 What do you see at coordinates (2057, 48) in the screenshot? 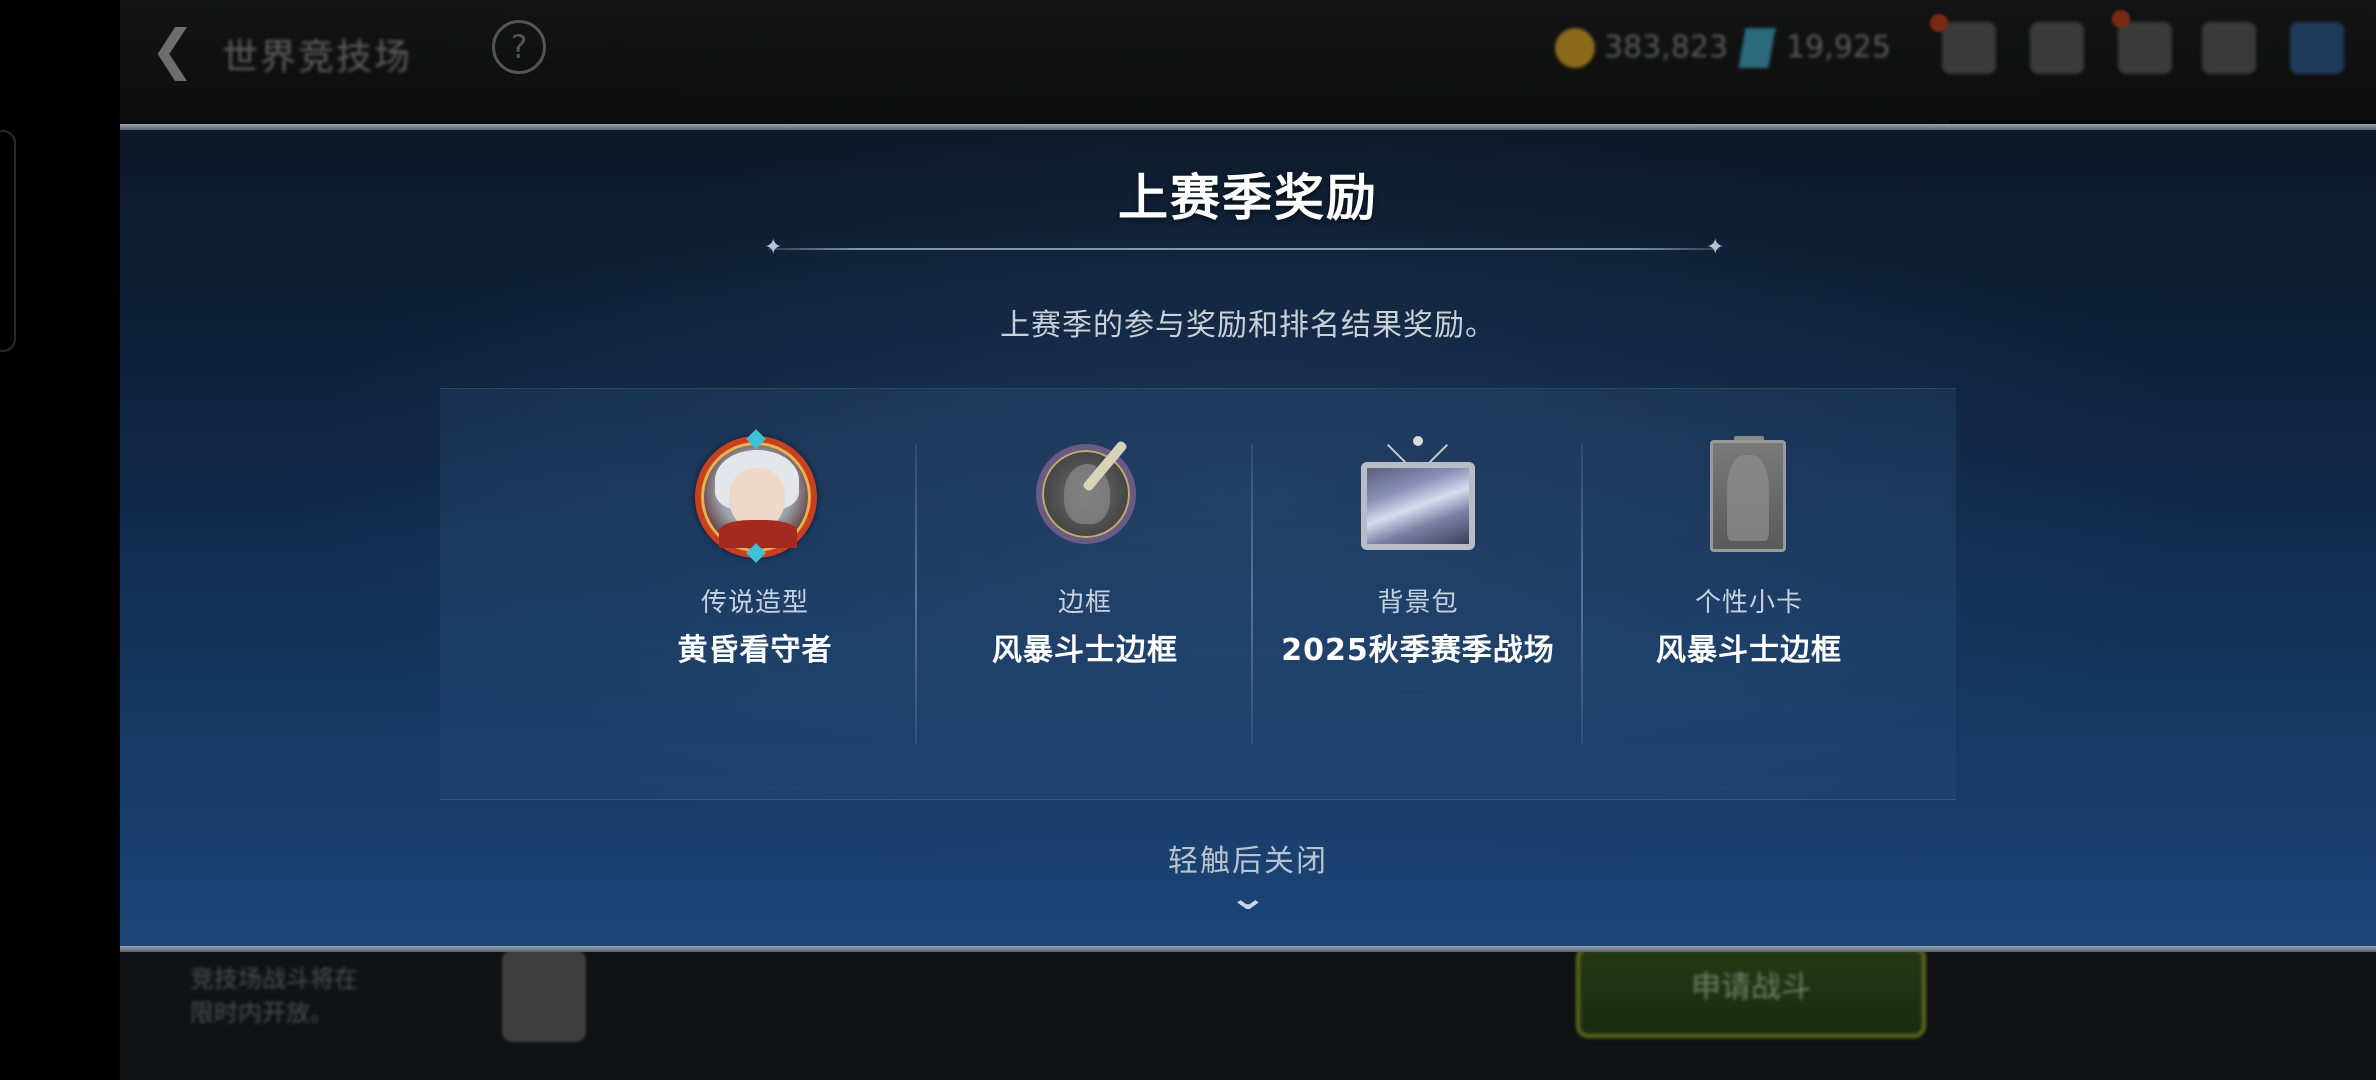
I see `friends-icon` at bounding box center [2057, 48].